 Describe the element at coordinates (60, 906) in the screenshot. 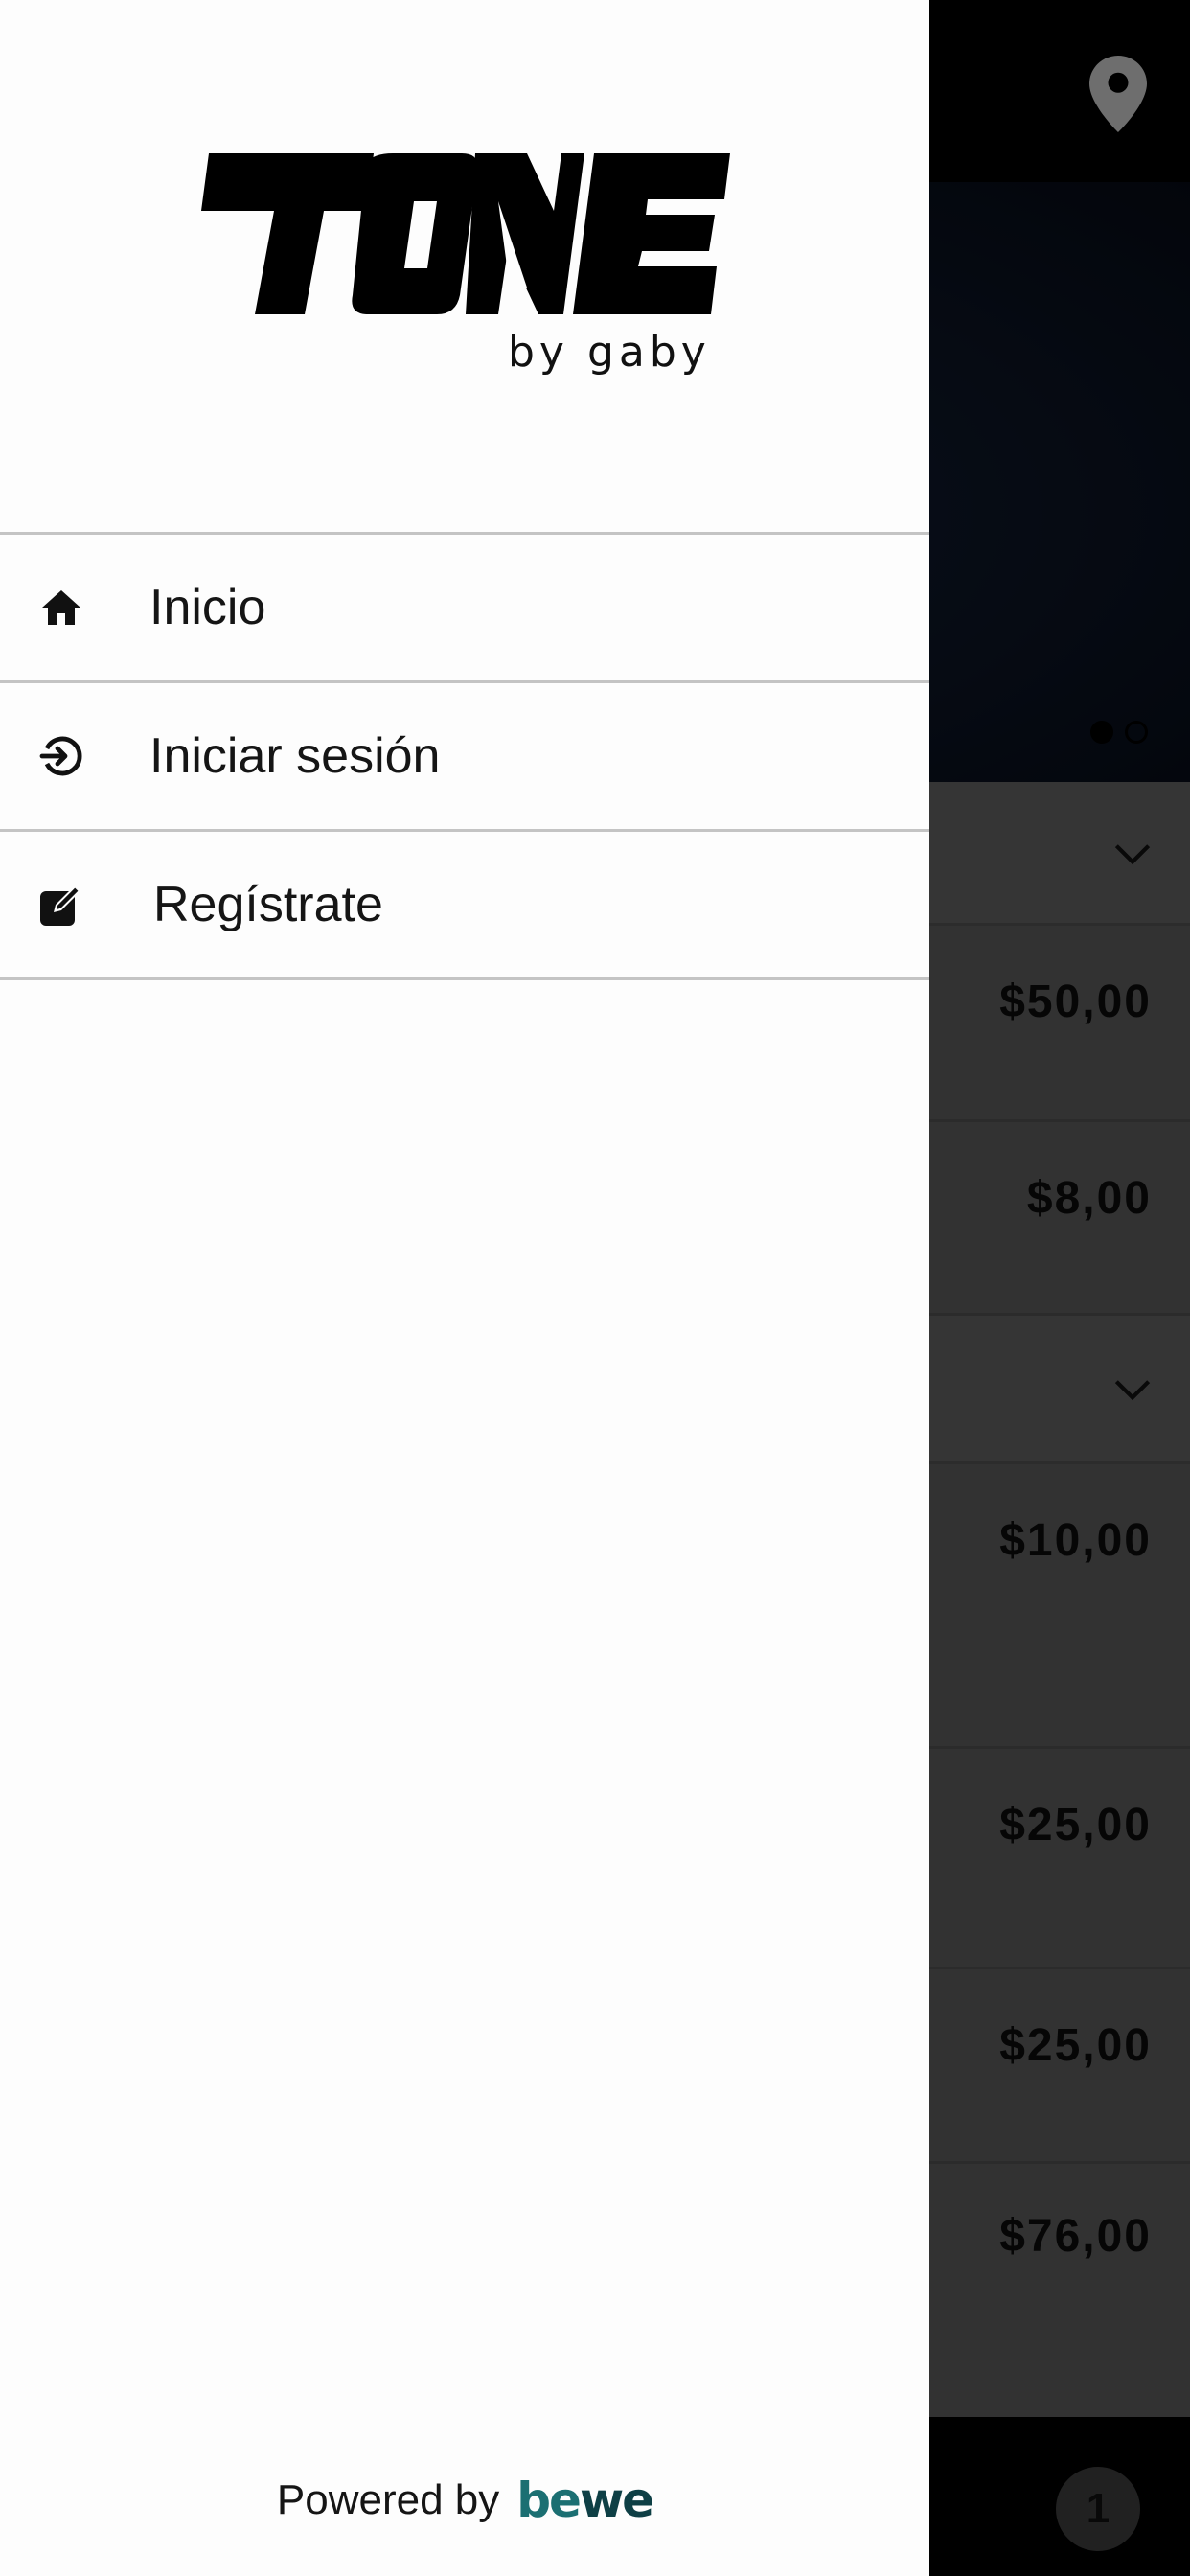

I see `edit-icon` at that location.